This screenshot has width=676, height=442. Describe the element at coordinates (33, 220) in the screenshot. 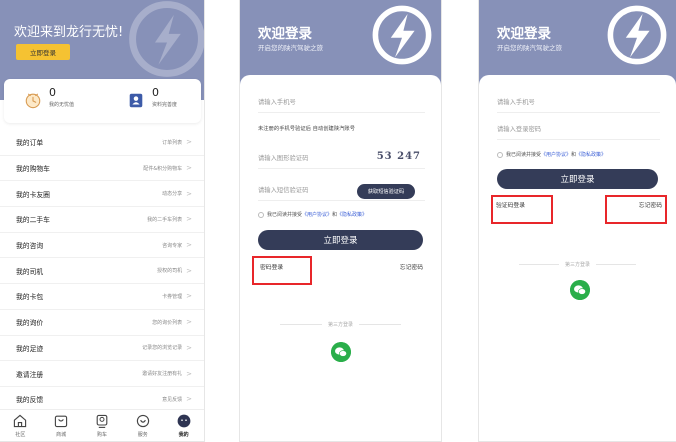

I see `menu-title: 我的二手车` at that location.